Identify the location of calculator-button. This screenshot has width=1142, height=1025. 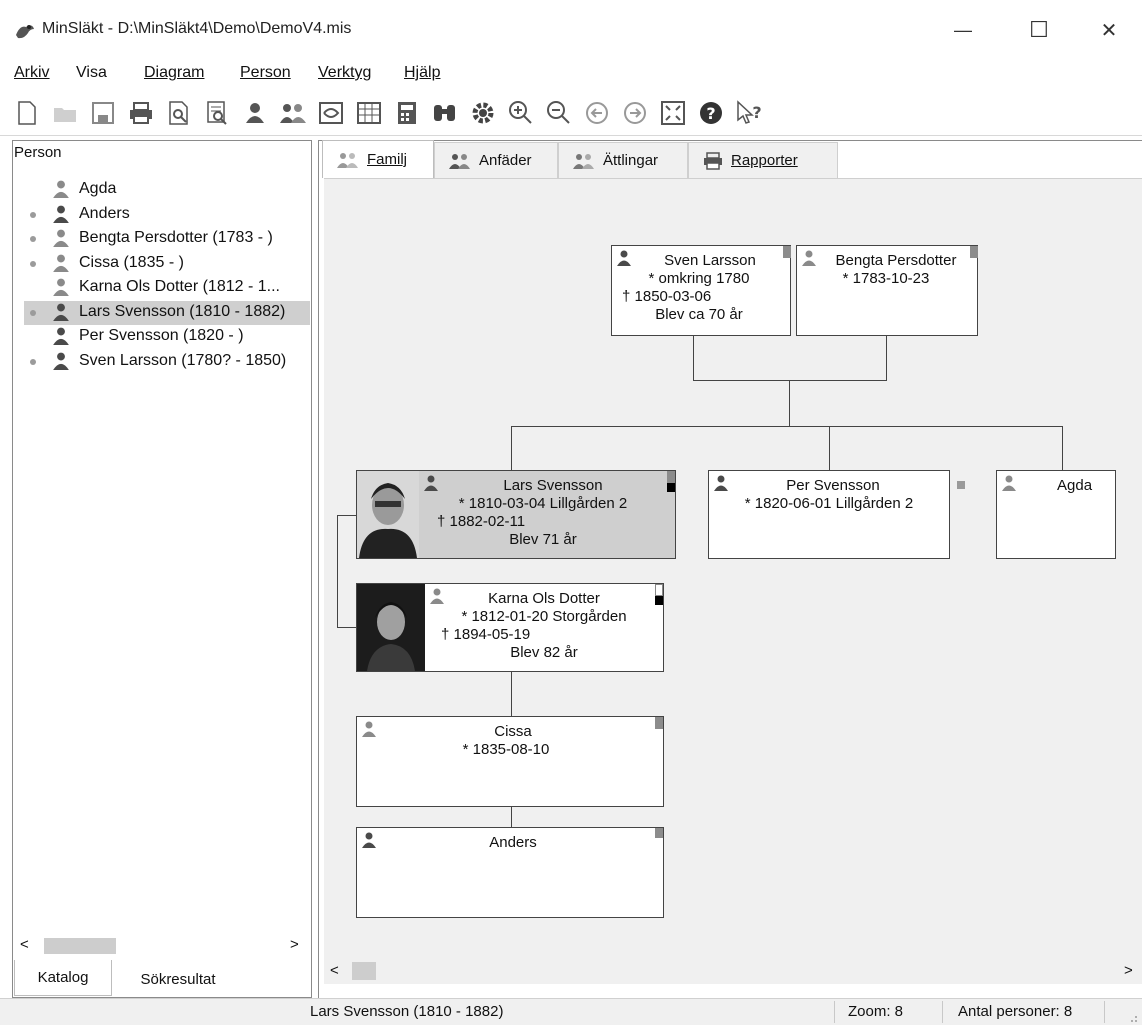
(407, 113).